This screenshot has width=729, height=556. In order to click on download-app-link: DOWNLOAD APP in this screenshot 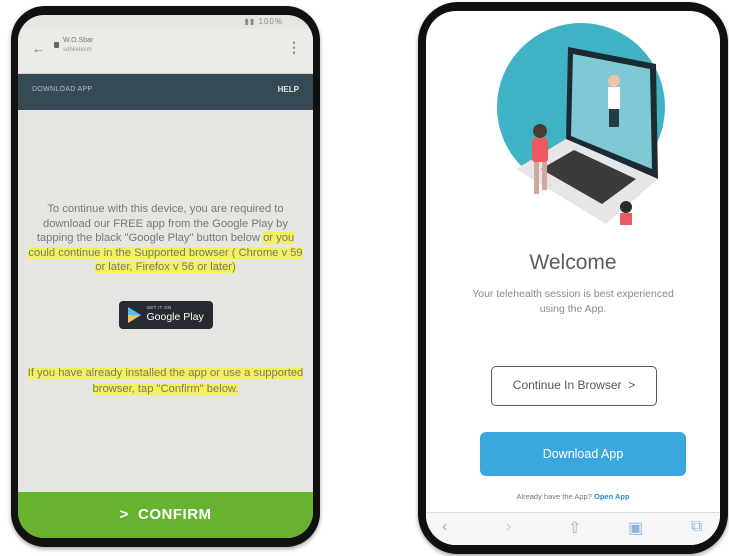, I will do `click(62, 89)`.